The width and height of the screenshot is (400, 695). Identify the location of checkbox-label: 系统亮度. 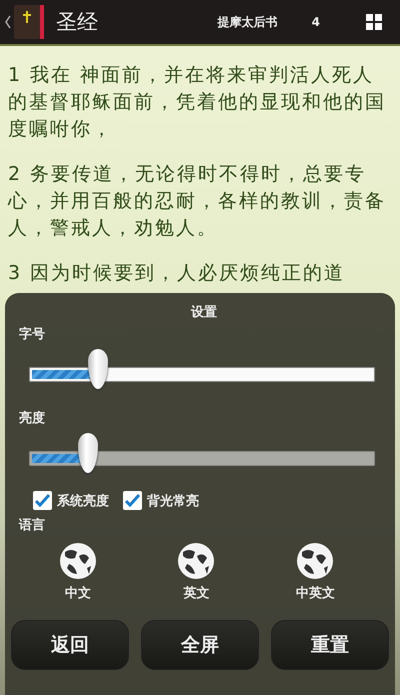
(83, 501).